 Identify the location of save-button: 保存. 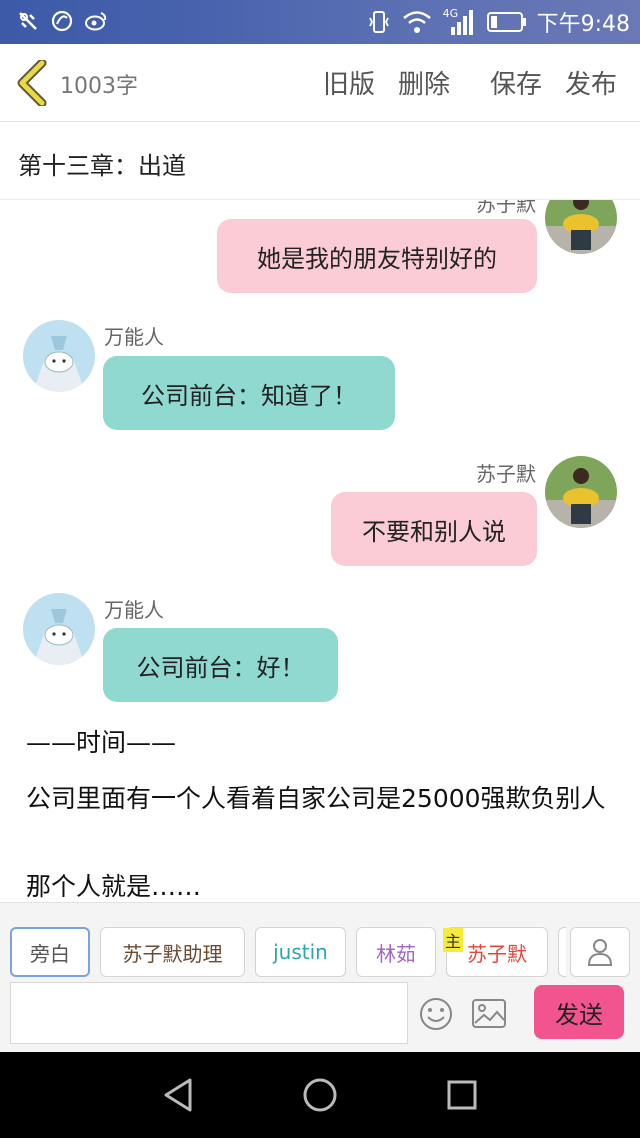
(516, 82).